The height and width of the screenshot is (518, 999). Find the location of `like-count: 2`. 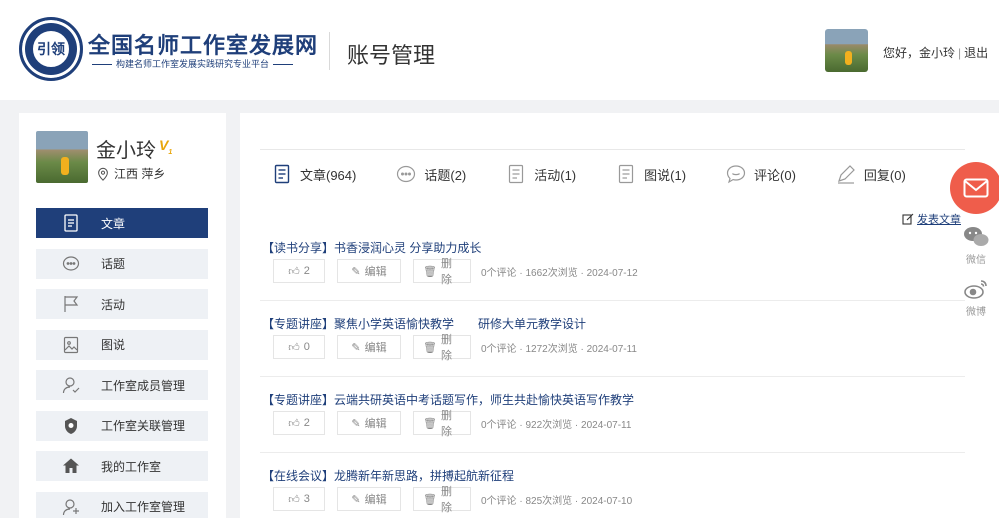

like-count: 2 is located at coordinates (306, 271).